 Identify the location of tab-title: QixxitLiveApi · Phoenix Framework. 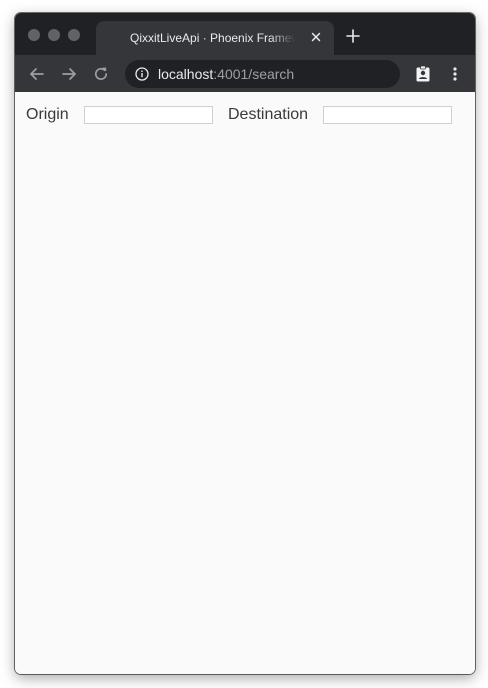
(212, 38).